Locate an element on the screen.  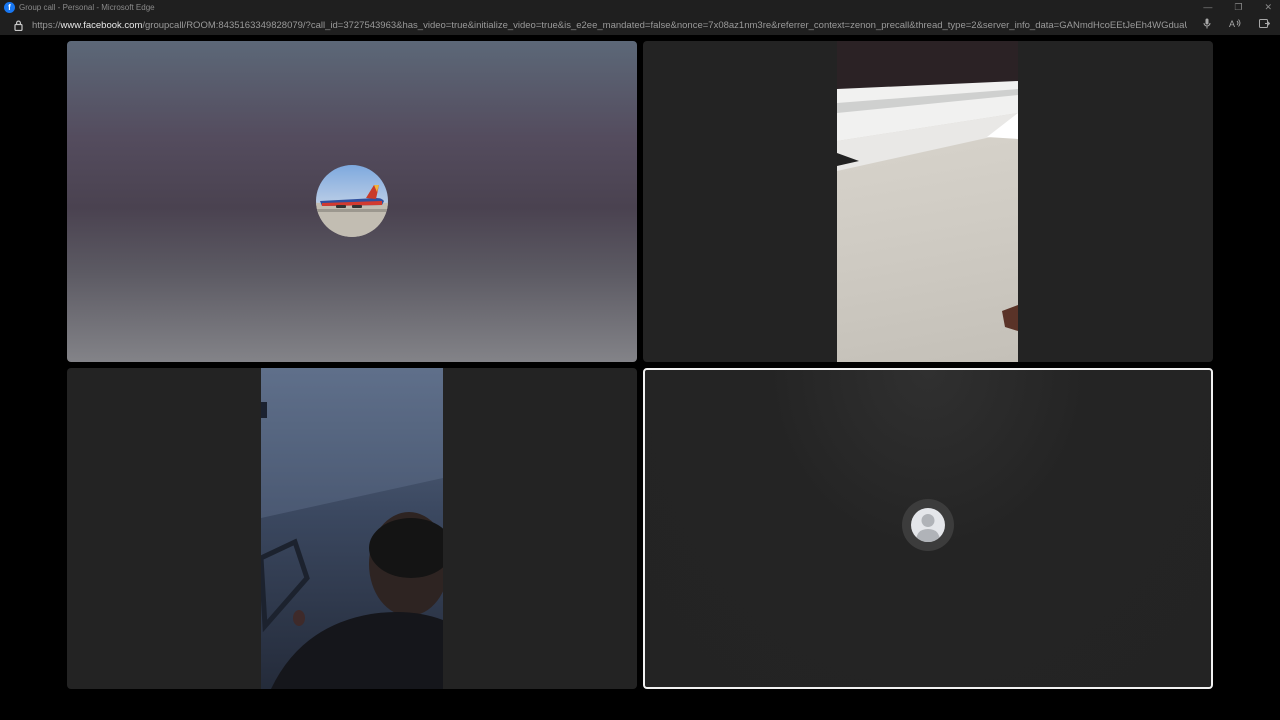
window-controls: — ❐ ✕ is located at coordinates (1237, 7).